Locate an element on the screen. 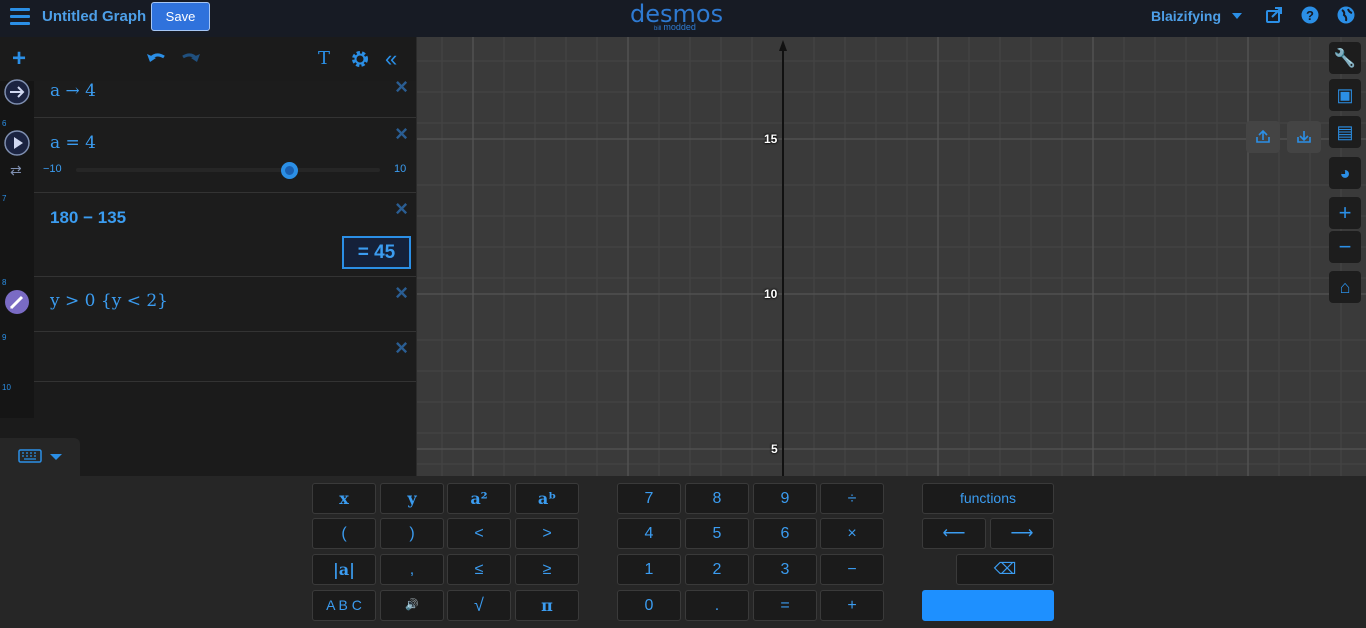 This screenshot has width=1366, height=628. slider-max: 10 is located at coordinates (400, 169).